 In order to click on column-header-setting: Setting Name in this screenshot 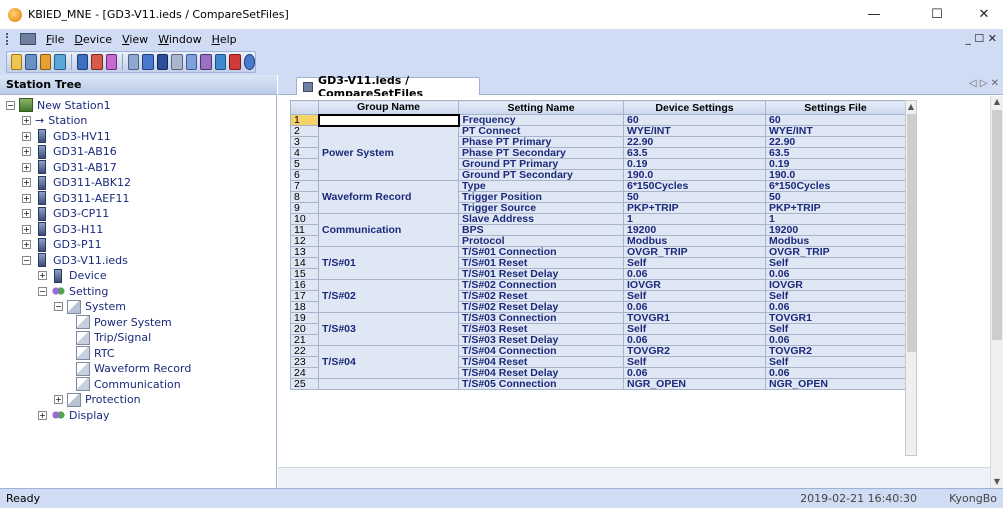, I will do `click(541, 107)`.